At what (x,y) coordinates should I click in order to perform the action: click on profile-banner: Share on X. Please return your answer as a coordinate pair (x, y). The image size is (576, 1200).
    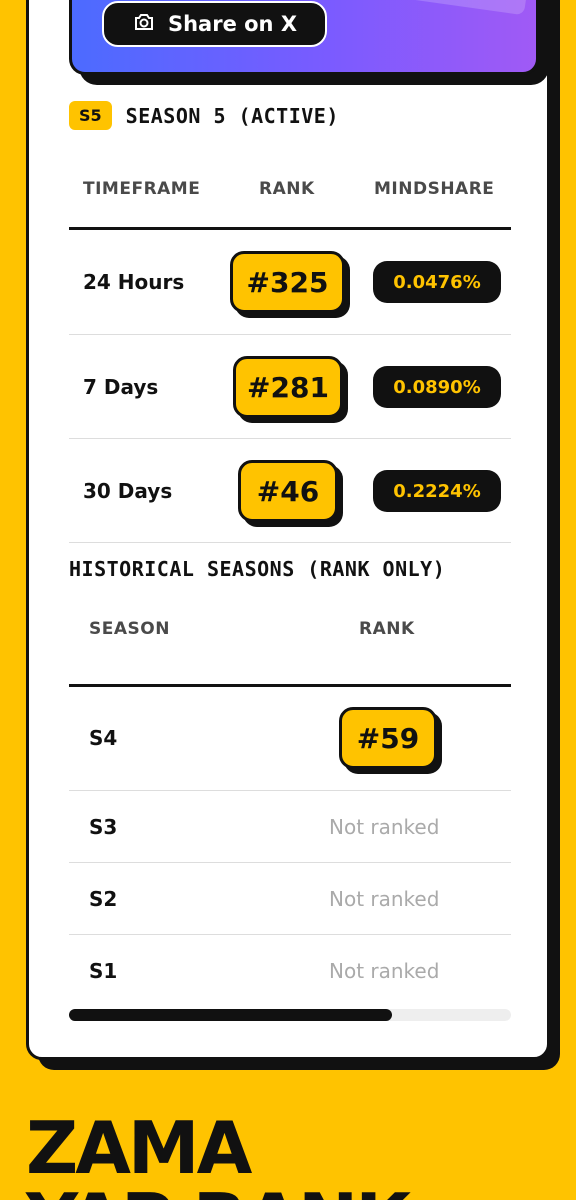
    Looking at the image, I should click on (304, 37).